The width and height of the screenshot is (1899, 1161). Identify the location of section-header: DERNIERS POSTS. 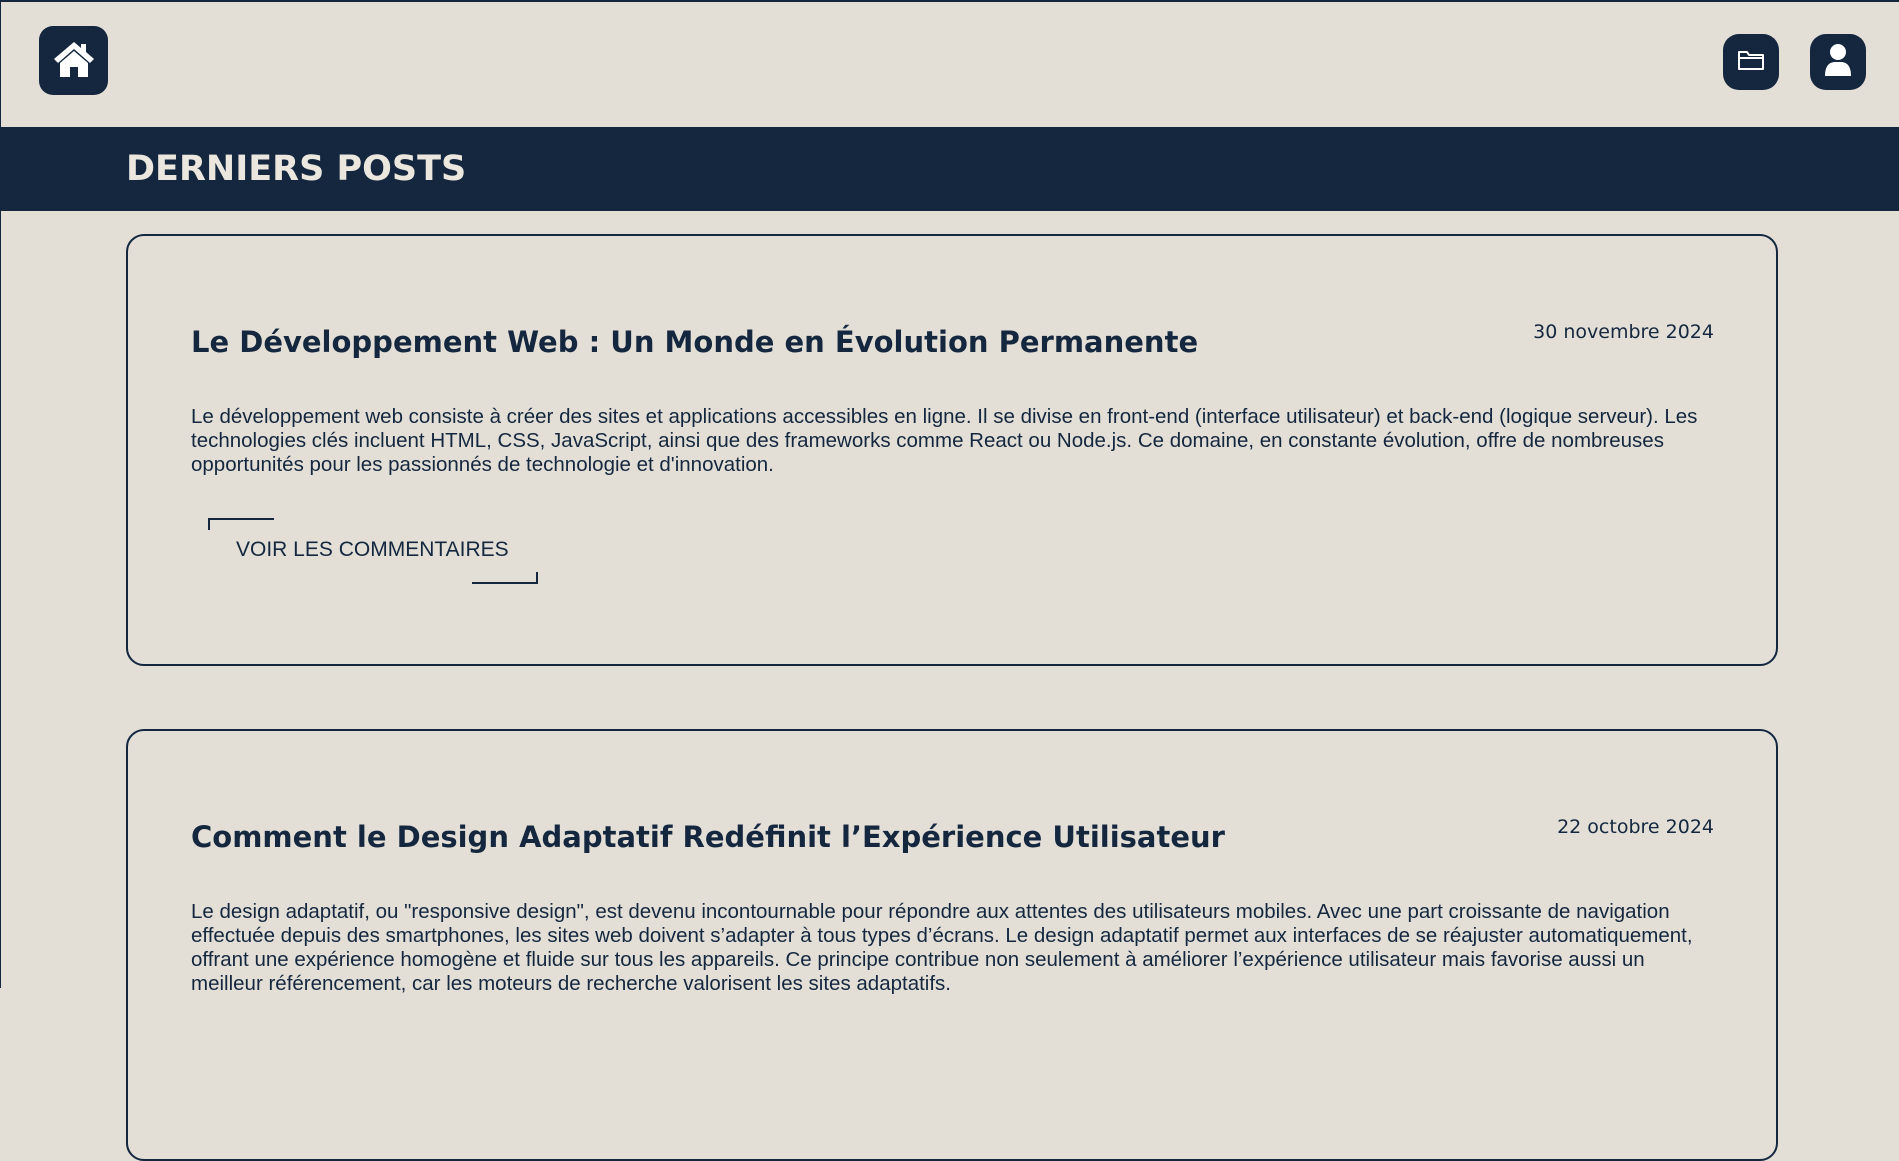
(950, 169).